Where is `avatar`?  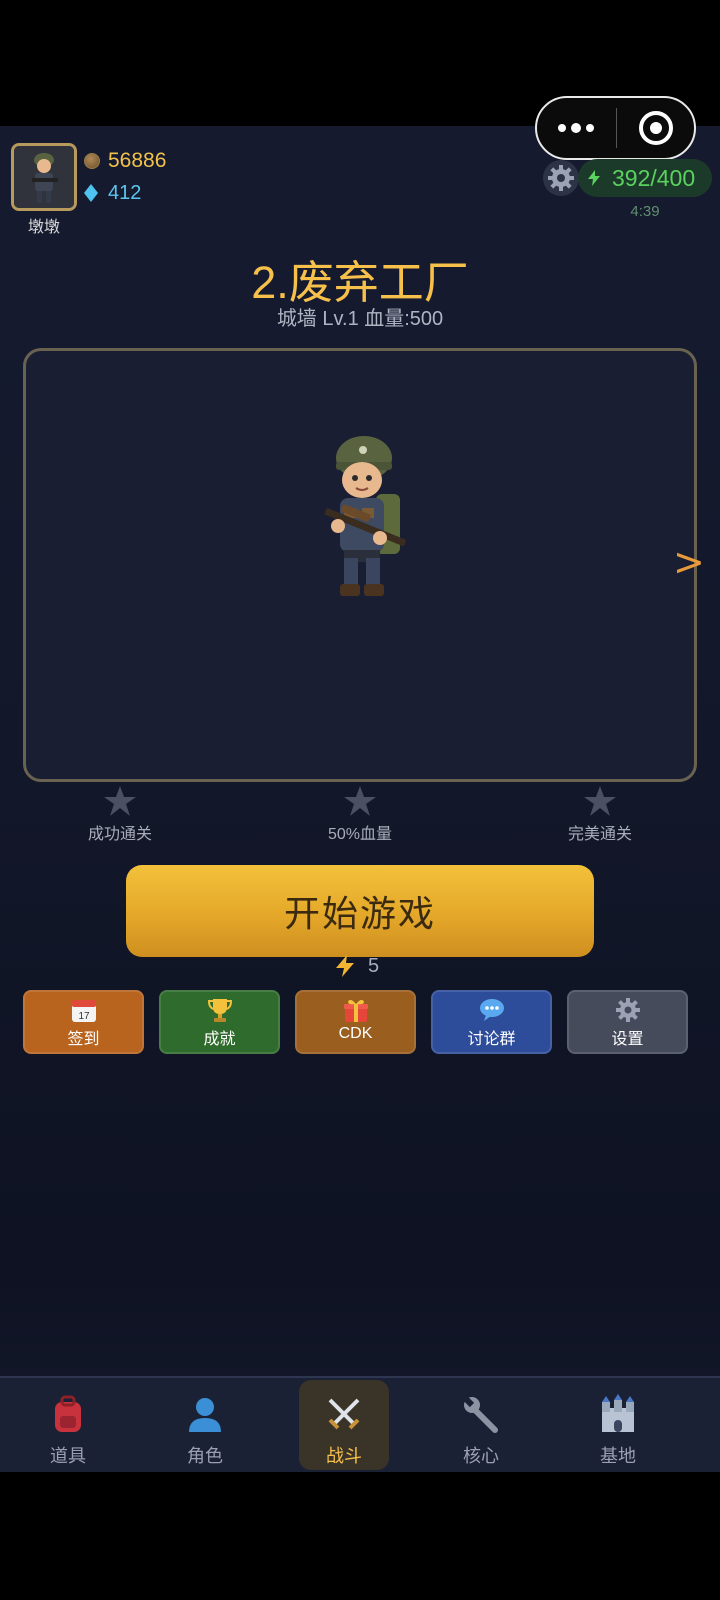 avatar is located at coordinates (44, 177).